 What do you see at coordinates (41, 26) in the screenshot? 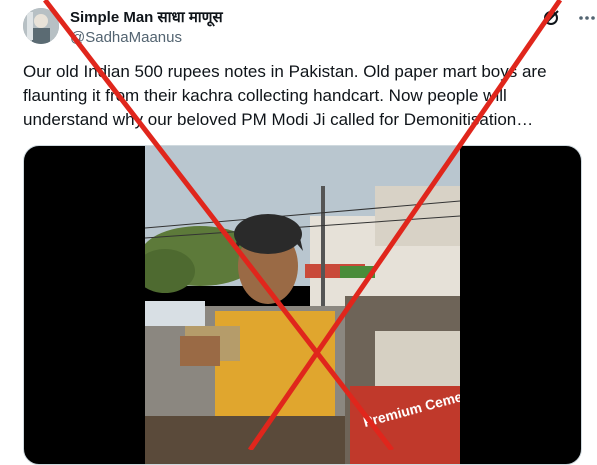
I see `avatar` at bounding box center [41, 26].